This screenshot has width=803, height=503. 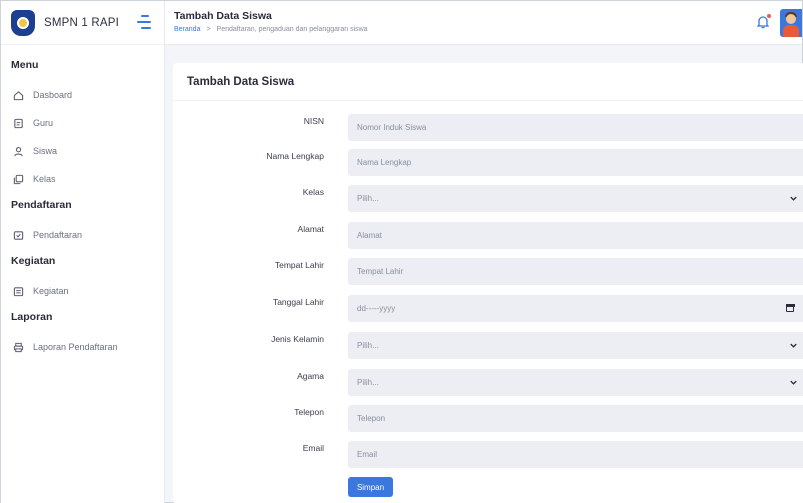 I want to click on form-row-nama-lengkap: Nama Lengkap Nama Lengkap, so click(x=488, y=162).